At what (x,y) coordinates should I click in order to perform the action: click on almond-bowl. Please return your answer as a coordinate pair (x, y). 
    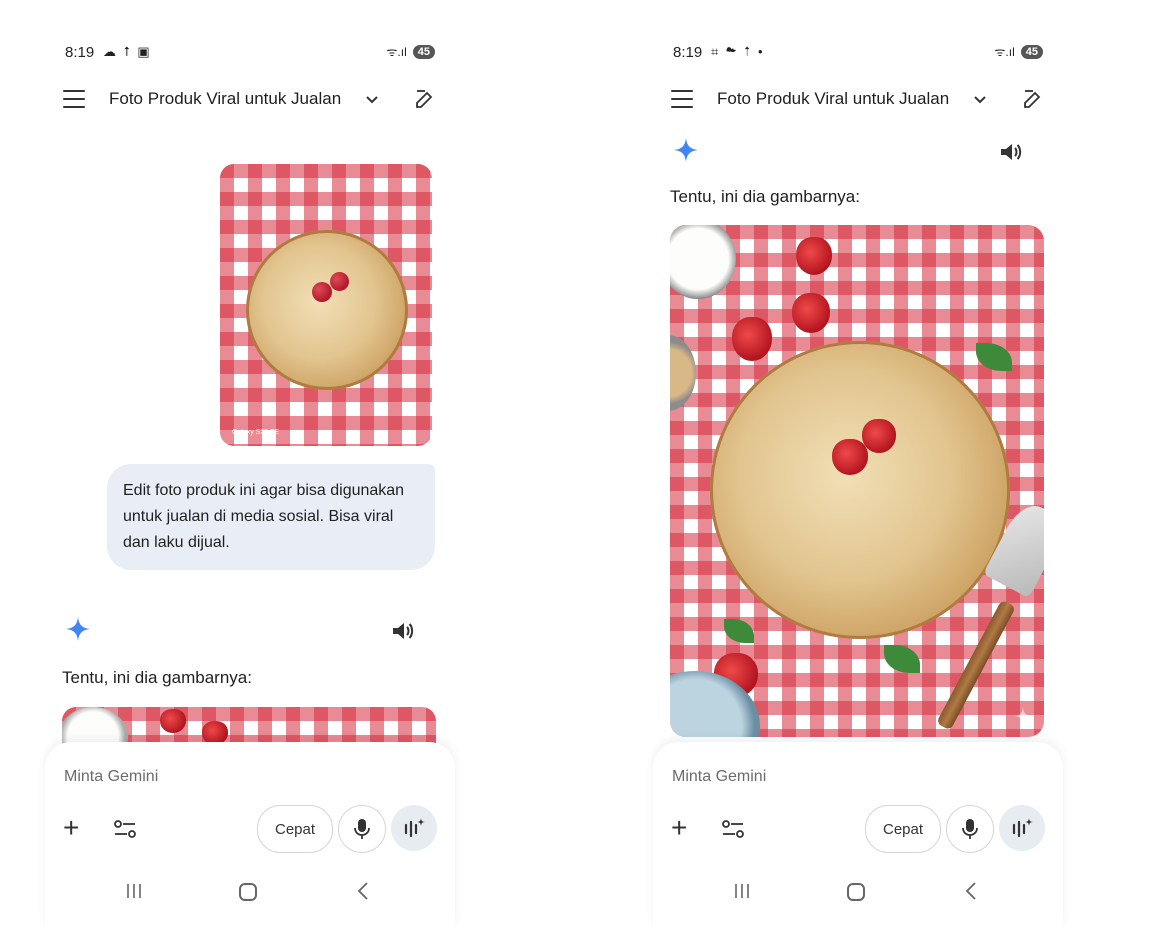
    Looking at the image, I should click on (683, 373).